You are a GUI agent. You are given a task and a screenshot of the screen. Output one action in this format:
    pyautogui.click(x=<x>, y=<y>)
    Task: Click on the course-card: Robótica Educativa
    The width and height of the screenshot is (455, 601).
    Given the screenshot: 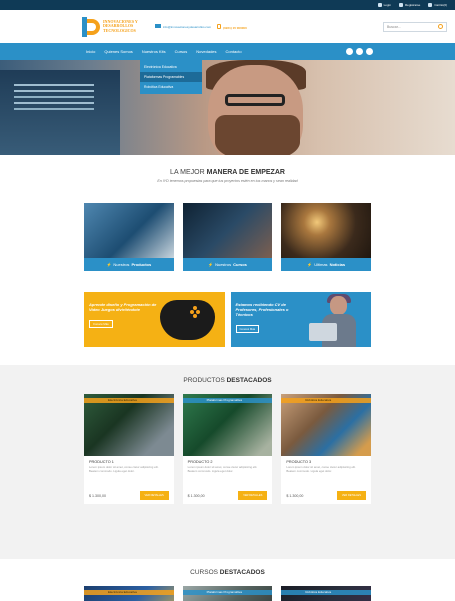 What is the action you would take?
    pyautogui.click(x=326, y=593)
    